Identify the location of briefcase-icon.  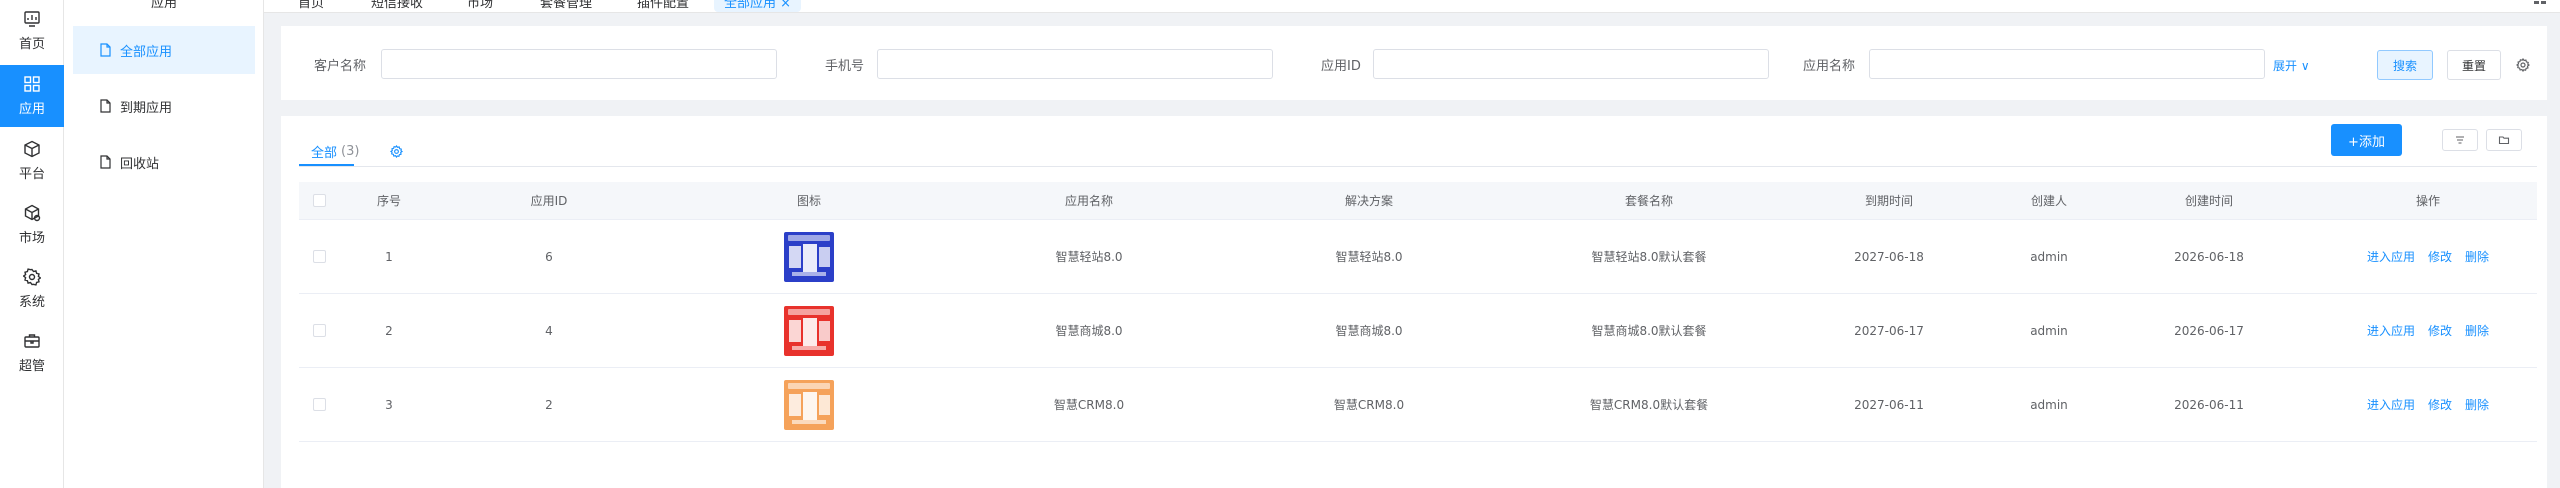
(32, 341).